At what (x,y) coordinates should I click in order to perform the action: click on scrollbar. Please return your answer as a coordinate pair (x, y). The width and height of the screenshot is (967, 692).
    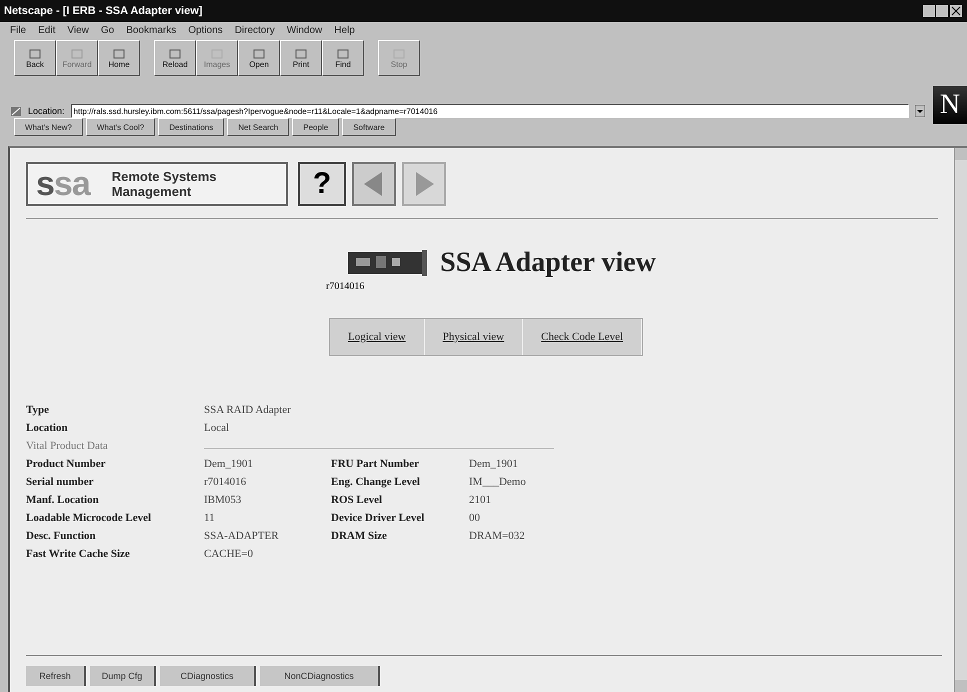
    Looking at the image, I should click on (960, 420).